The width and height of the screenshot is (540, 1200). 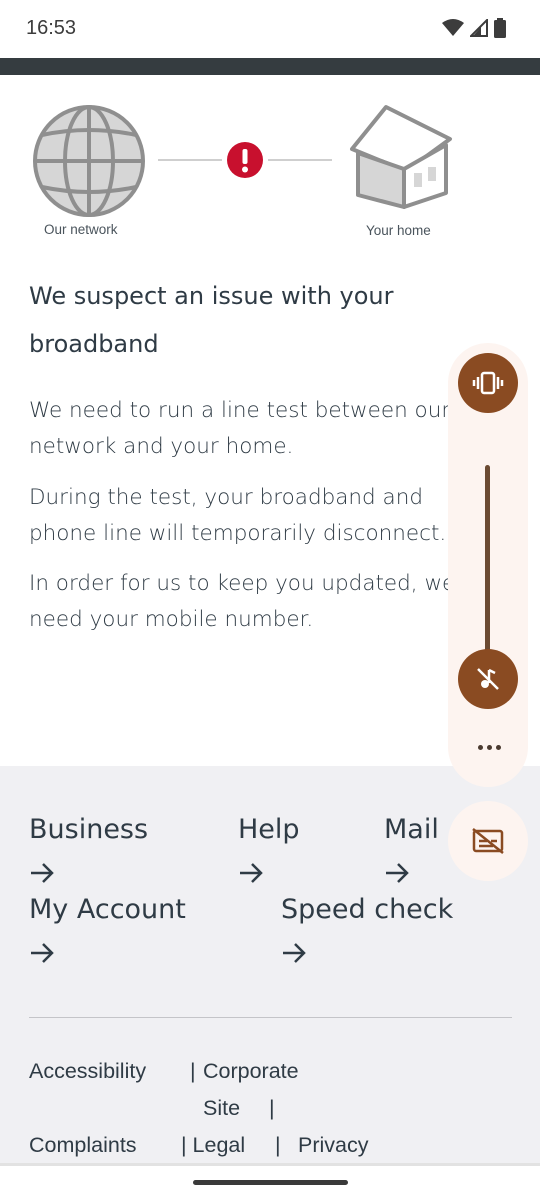 I want to click on more-options-icon, so click(x=489, y=747).